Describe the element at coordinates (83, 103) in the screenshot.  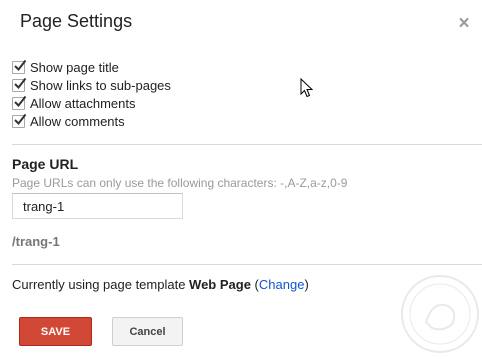
I see `option-label: Allow attachments` at that location.